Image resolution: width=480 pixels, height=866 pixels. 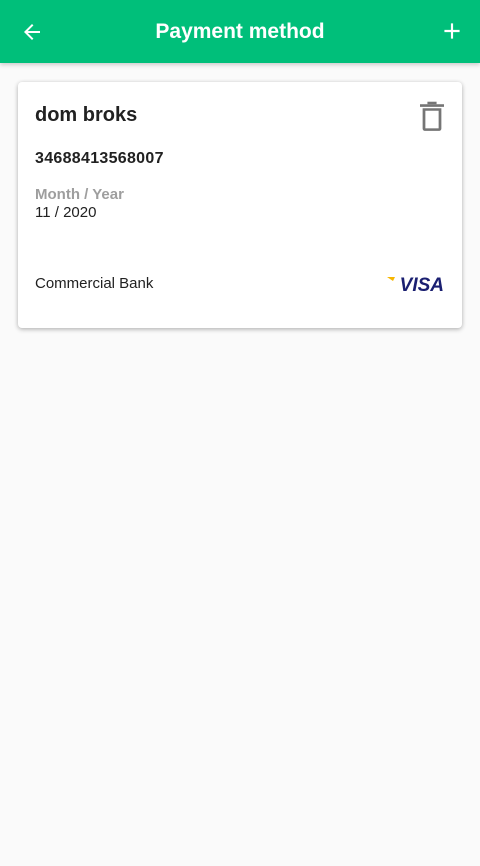 I want to click on page-title: Payment method, so click(x=240, y=31).